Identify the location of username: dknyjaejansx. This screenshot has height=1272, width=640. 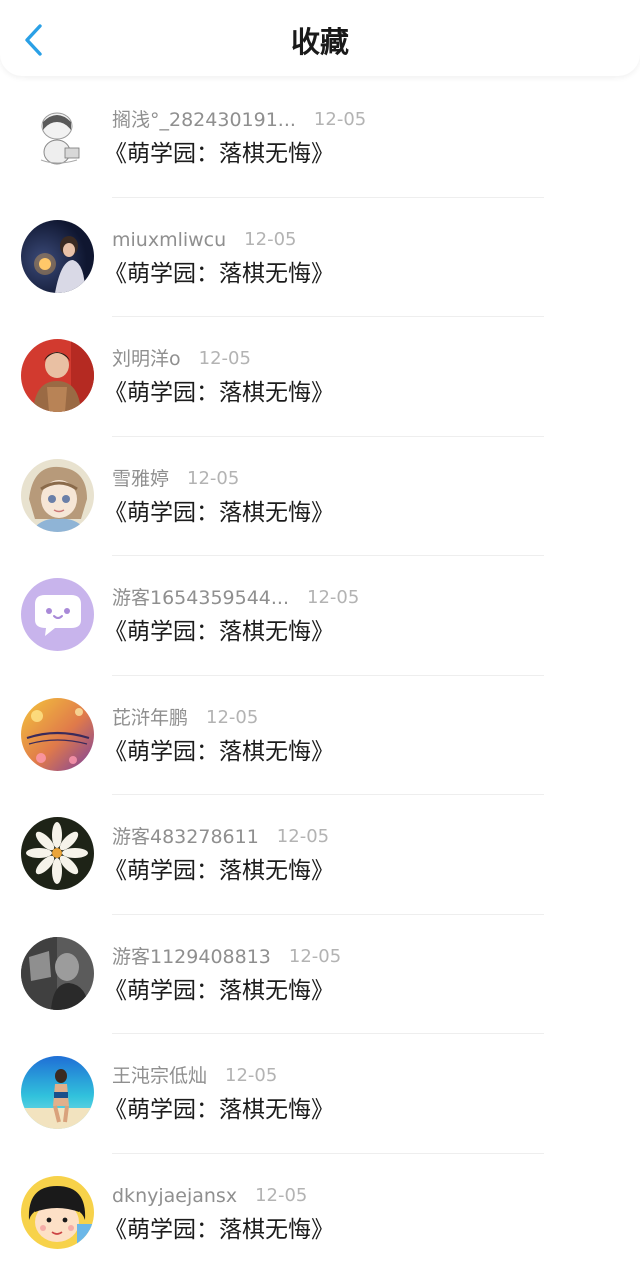
(174, 1196).